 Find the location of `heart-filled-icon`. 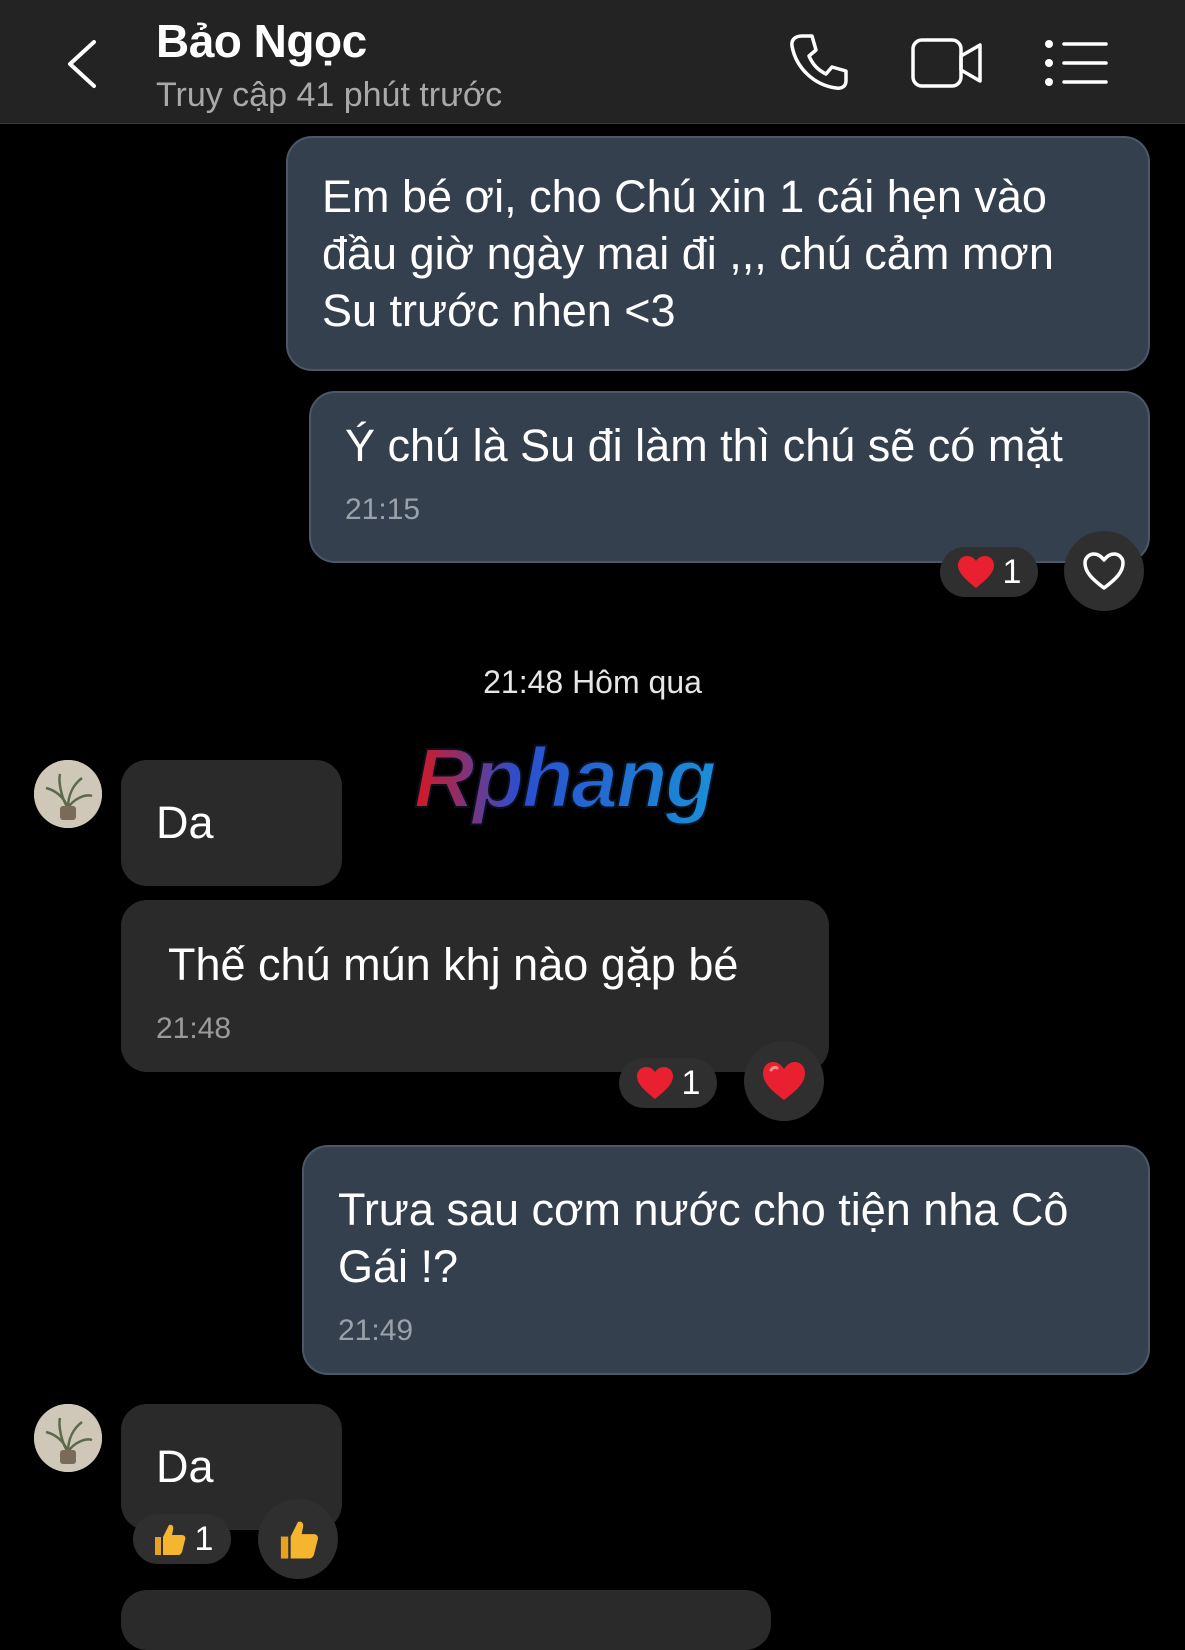

heart-filled-icon is located at coordinates (784, 1081).